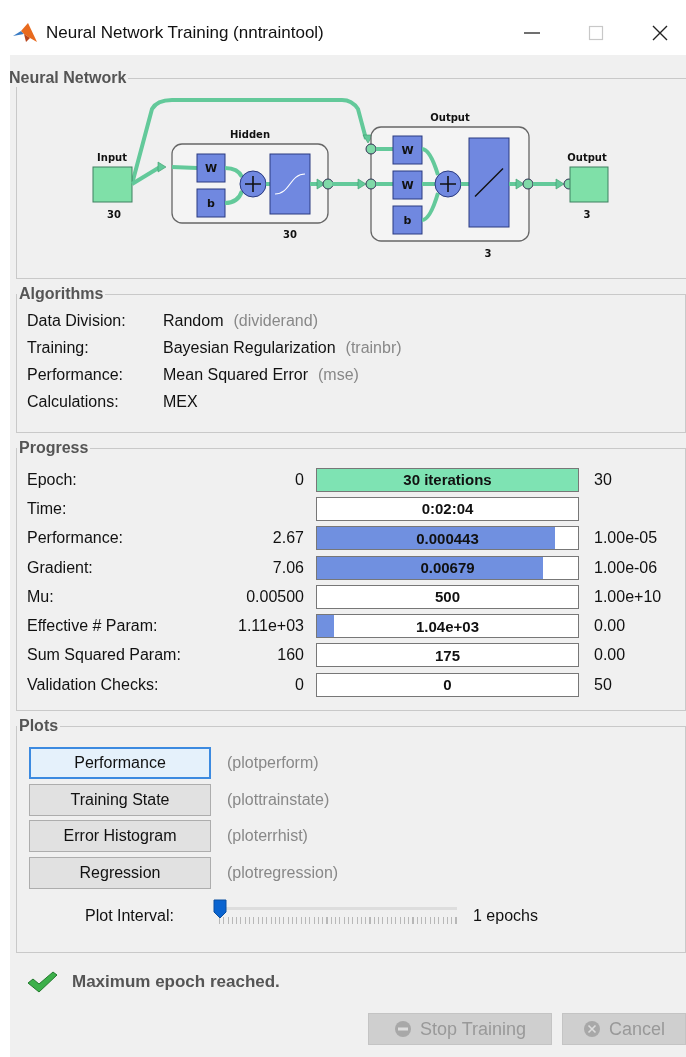  What do you see at coordinates (532, 32) in the screenshot?
I see `minimize-icon` at bounding box center [532, 32].